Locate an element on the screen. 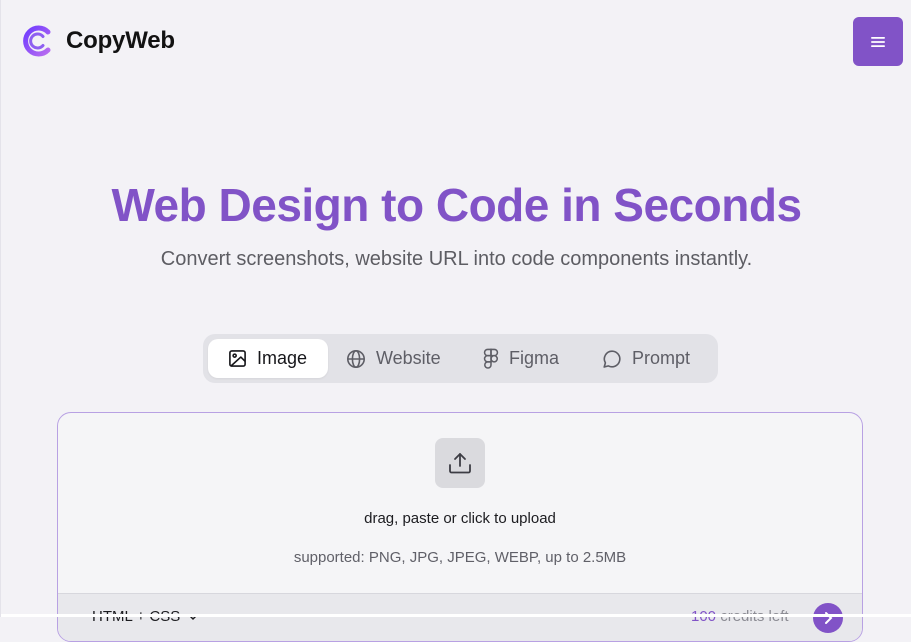 This screenshot has width=911, height=642. image-icon is located at coordinates (237, 358).